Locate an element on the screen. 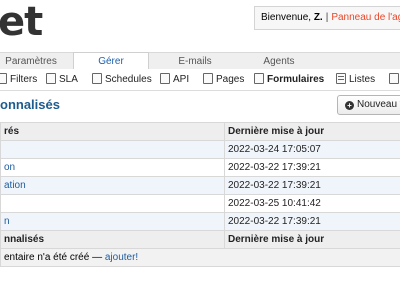 Image resolution: width=400 pixels, height=284 pixels. subnav-more is located at coordinates (394, 80).